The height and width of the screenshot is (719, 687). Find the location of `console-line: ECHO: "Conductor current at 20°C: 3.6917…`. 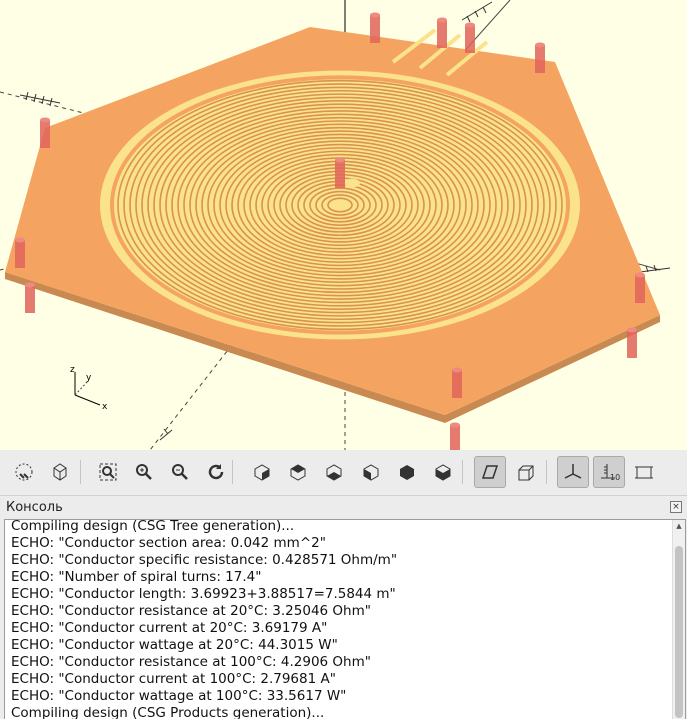

console-line: ECHO: "Conductor current at 20°C: 3.6917… is located at coordinates (169, 628).